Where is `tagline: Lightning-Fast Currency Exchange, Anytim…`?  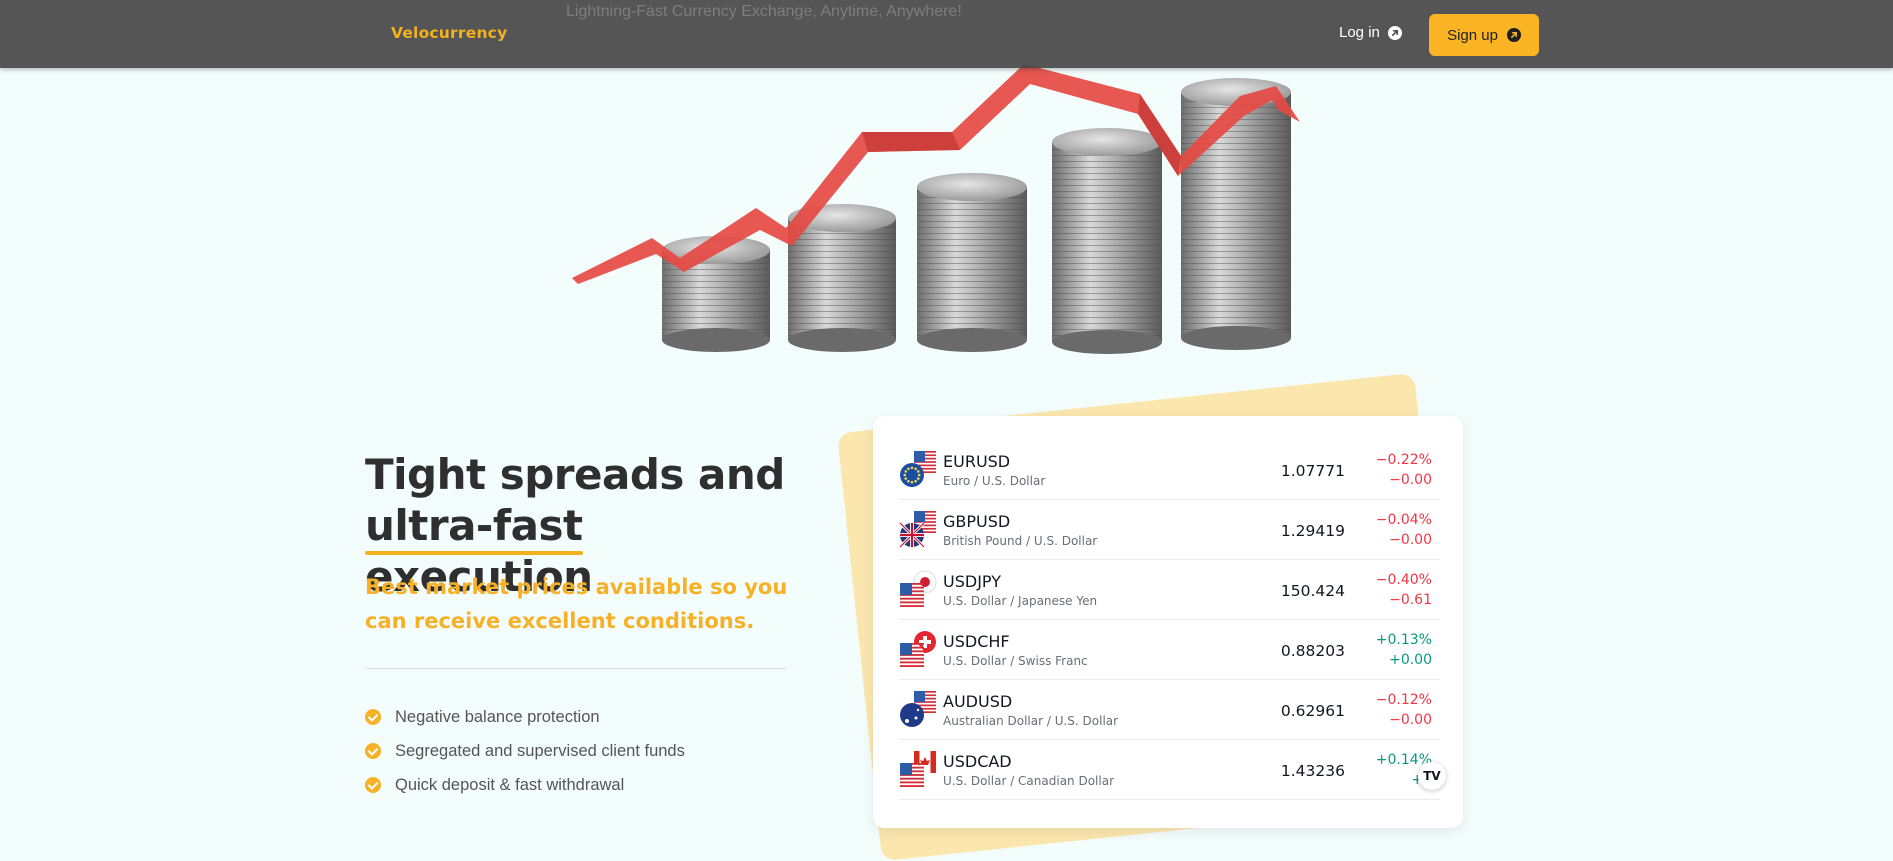
tagline: Lightning-Fast Currency Exchange, Anytim… is located at coordinates (764, 11).